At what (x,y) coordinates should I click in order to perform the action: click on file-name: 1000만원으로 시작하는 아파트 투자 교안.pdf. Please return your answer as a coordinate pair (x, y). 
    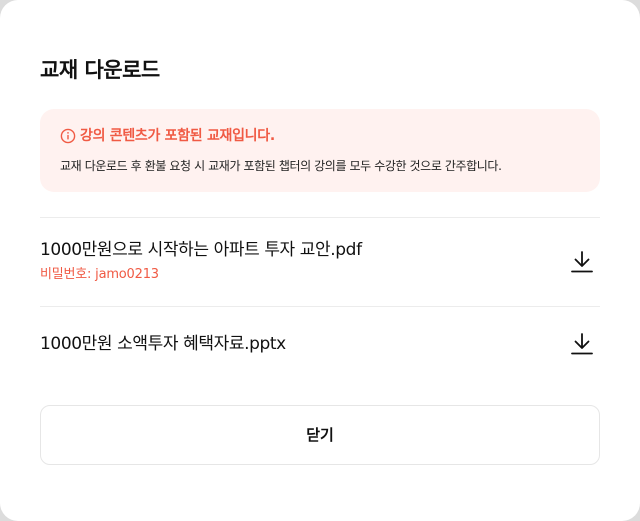
    Looking at the image, I should click on (201, 250).